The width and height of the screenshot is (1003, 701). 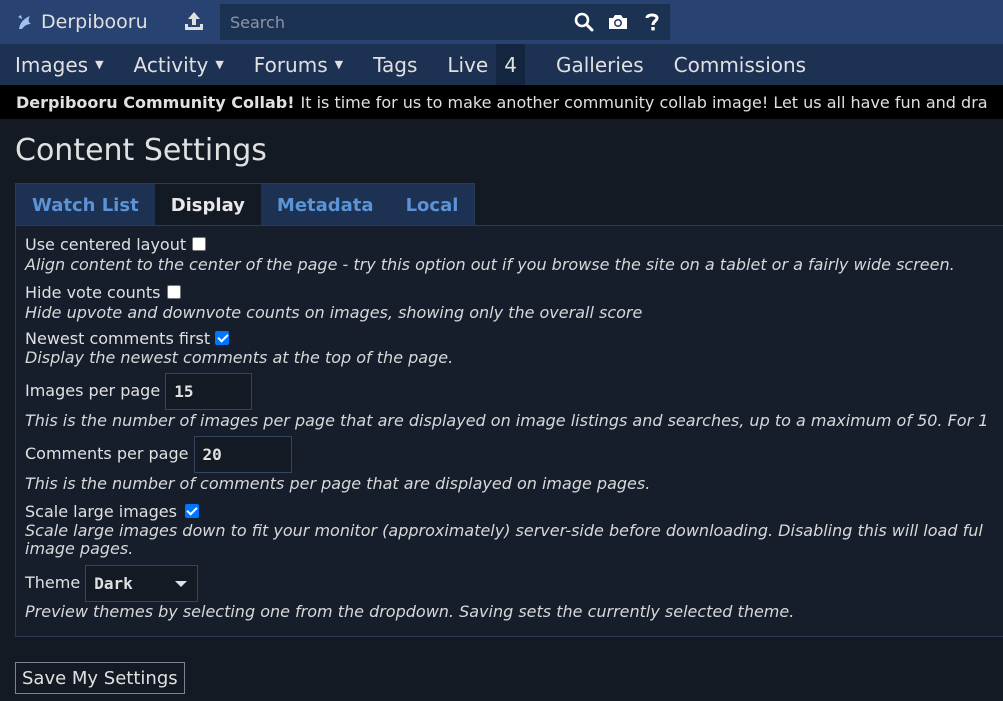 What do you see at coordinates (468, 64) in the screenshot?
I see `nav-live-label: Live` at bounding box center [468, 64].